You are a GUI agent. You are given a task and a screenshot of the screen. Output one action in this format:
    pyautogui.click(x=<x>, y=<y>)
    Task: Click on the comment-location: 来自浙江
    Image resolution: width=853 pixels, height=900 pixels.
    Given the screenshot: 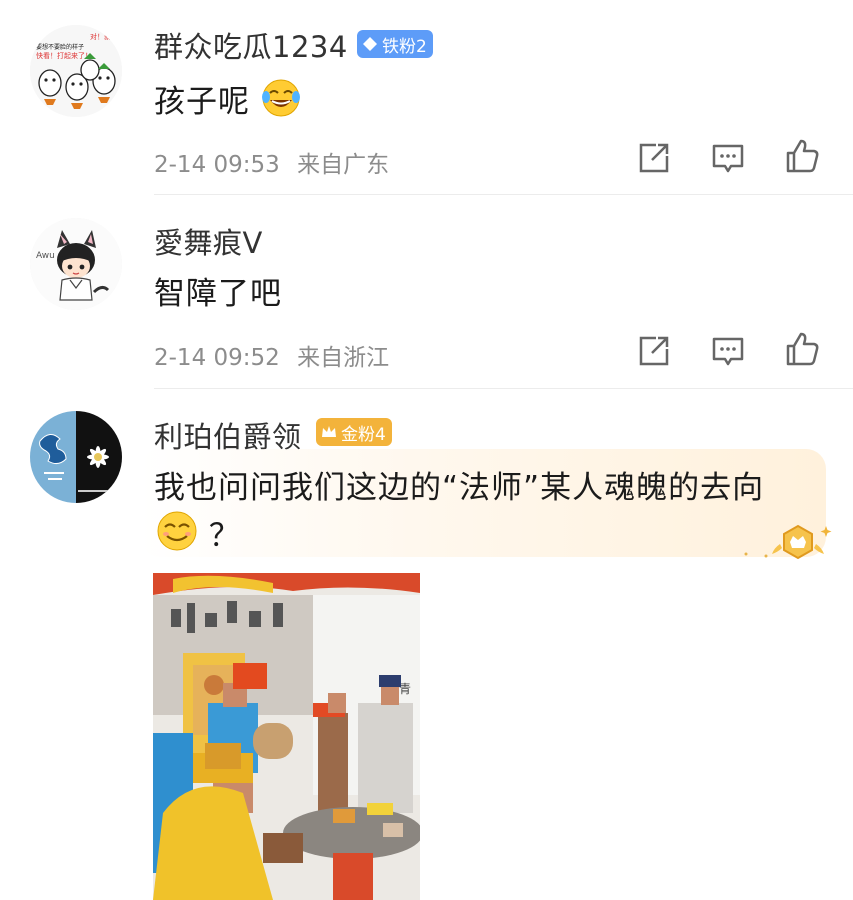 What is the action you would take?
    pyautogui.click(x=343, y=358)
    